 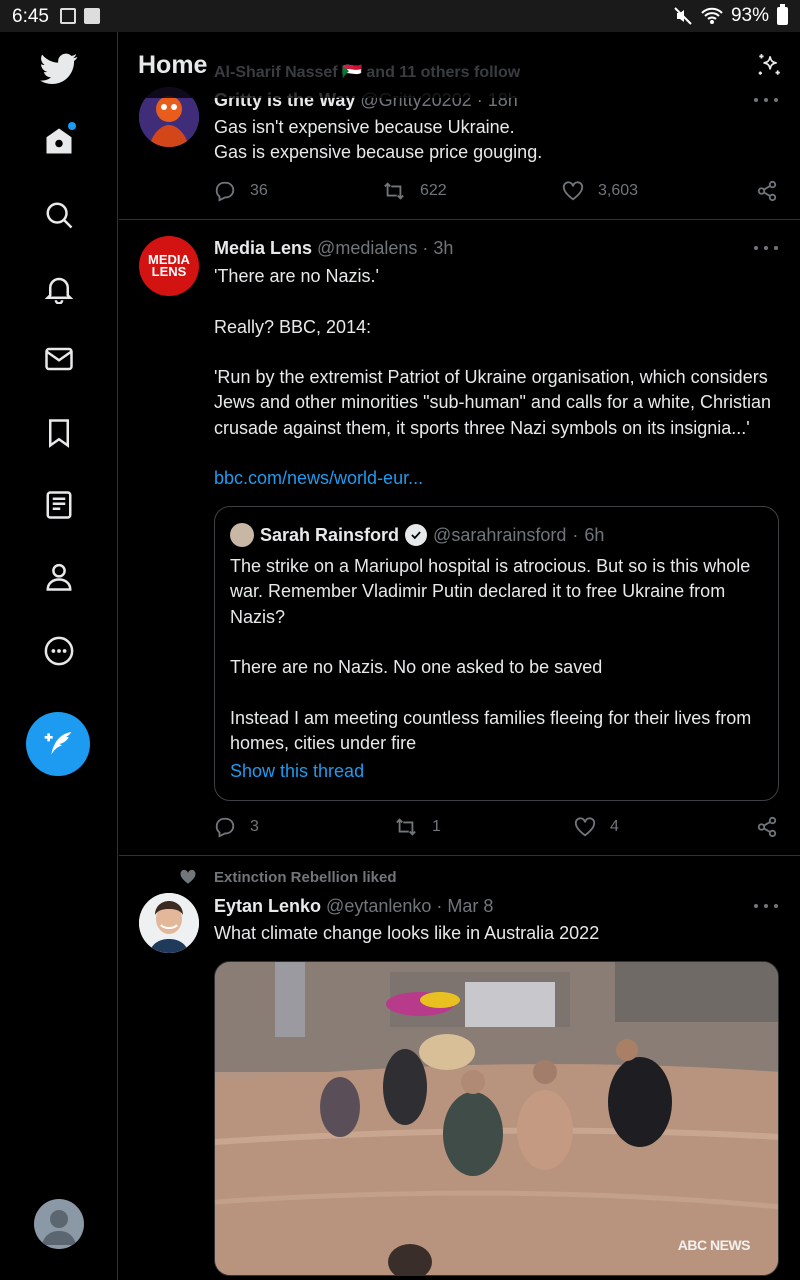 What do you see at coordinates (443, 248) in the screenshot?
I see `tweet-time: 3h` at bounding box center [443, 248].